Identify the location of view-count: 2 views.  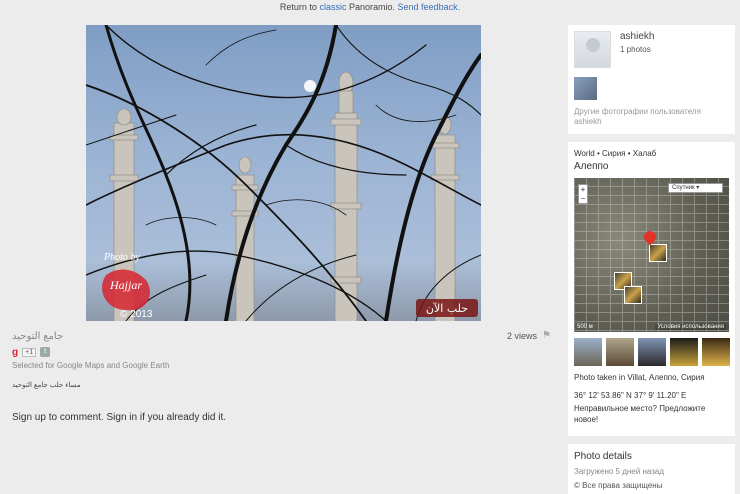
(522, 336).